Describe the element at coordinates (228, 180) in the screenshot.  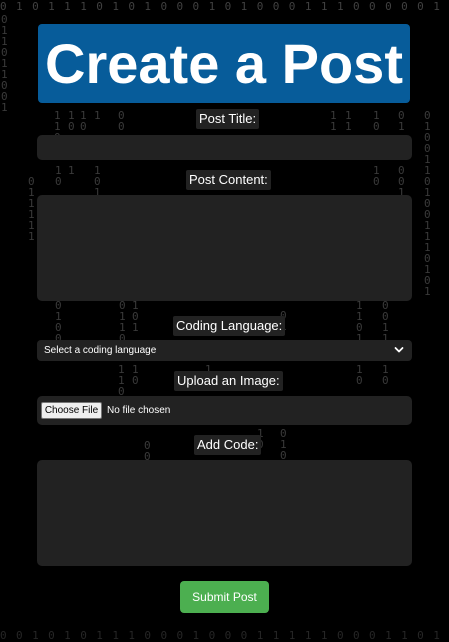
I see `post-content-label: Post Content:` at that location.